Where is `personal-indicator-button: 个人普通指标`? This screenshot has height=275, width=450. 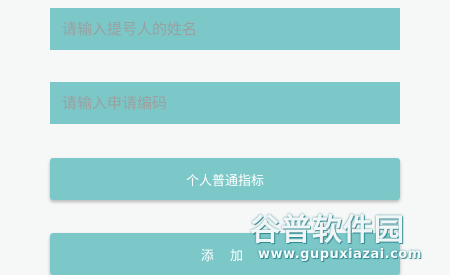
personal-indicator-button: 个人普通指标 is located at coordinates (225, 179).